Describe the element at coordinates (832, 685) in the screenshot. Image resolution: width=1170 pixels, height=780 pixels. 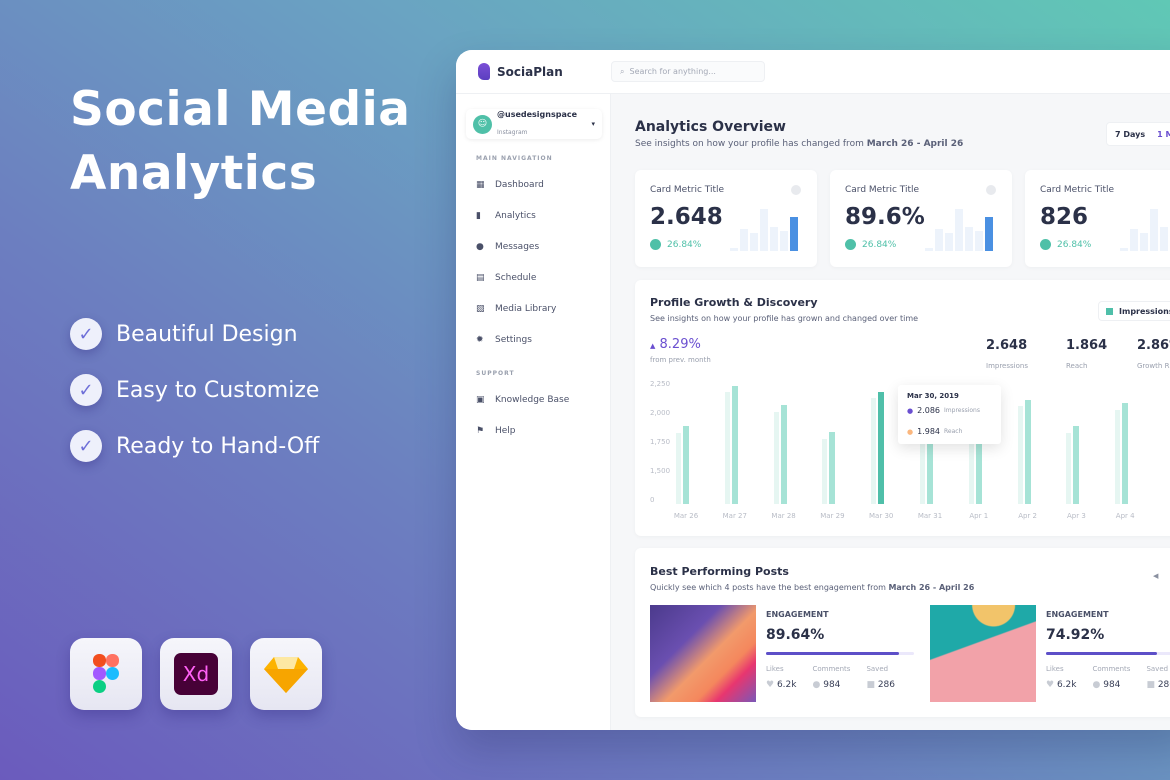
I see `comments-value: 984` at that location.